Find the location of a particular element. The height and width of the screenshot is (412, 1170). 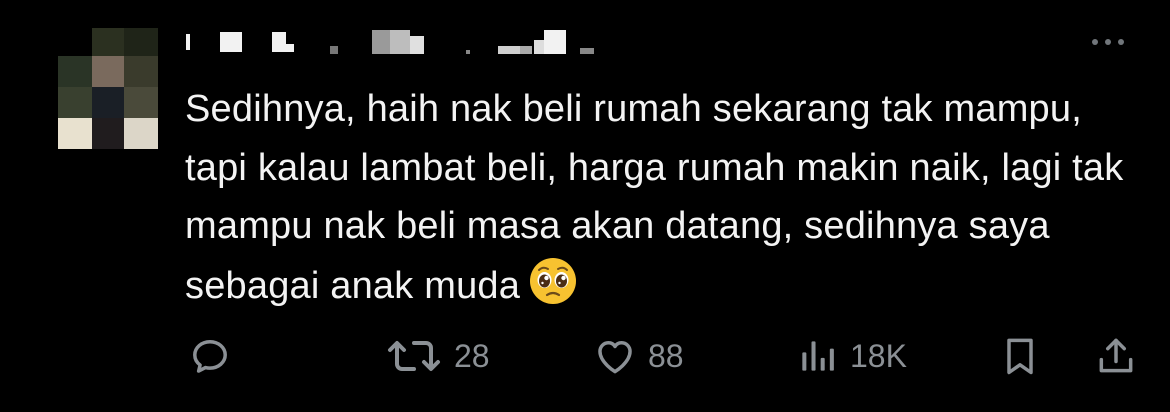

repost-button: 28 is located at coordinates (437, 356).